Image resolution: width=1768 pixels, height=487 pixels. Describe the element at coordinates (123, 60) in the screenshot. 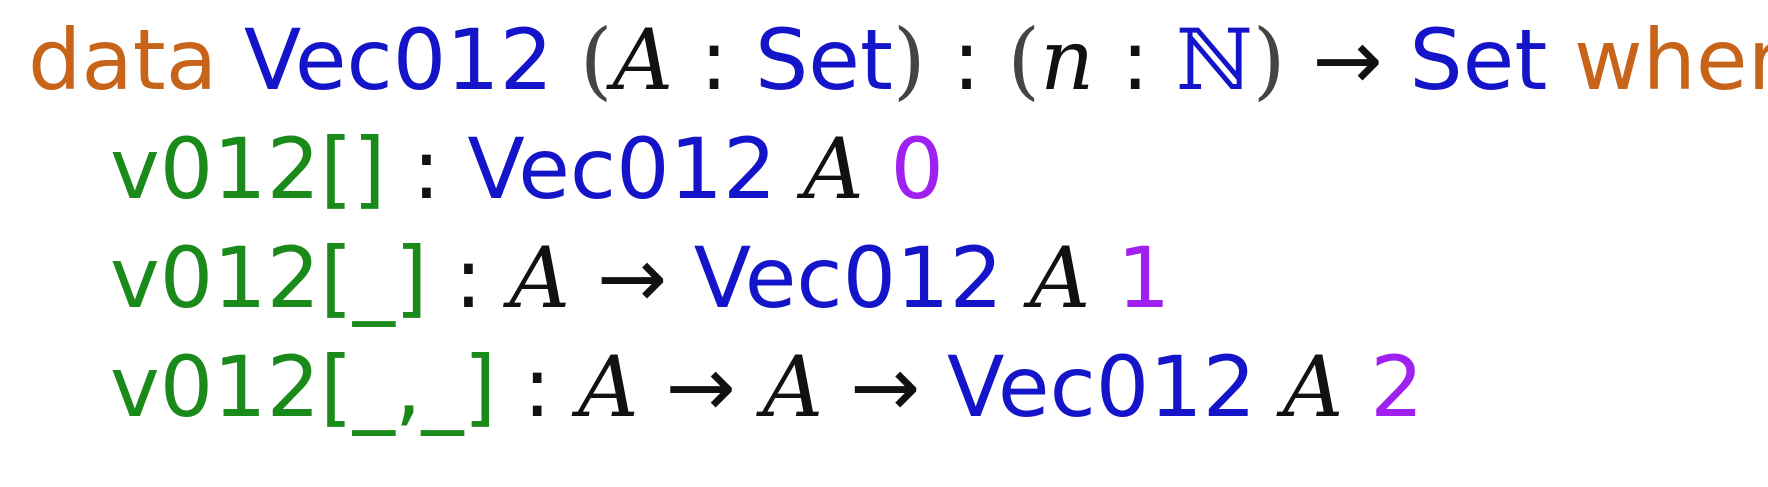

I see `keyword-data: data` at that location.